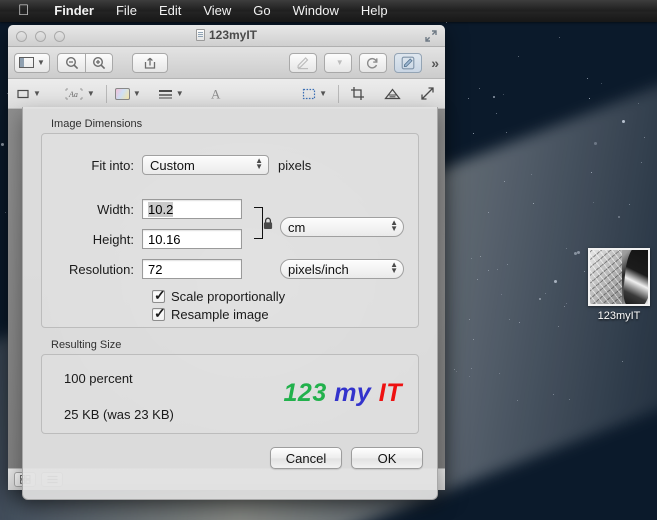 The height and width of the screenshot is (520, 657). Describe the element at coordinates (86, 345) in the screenshot. I see `resulting-size-group-label: Resulting Size` at that location.